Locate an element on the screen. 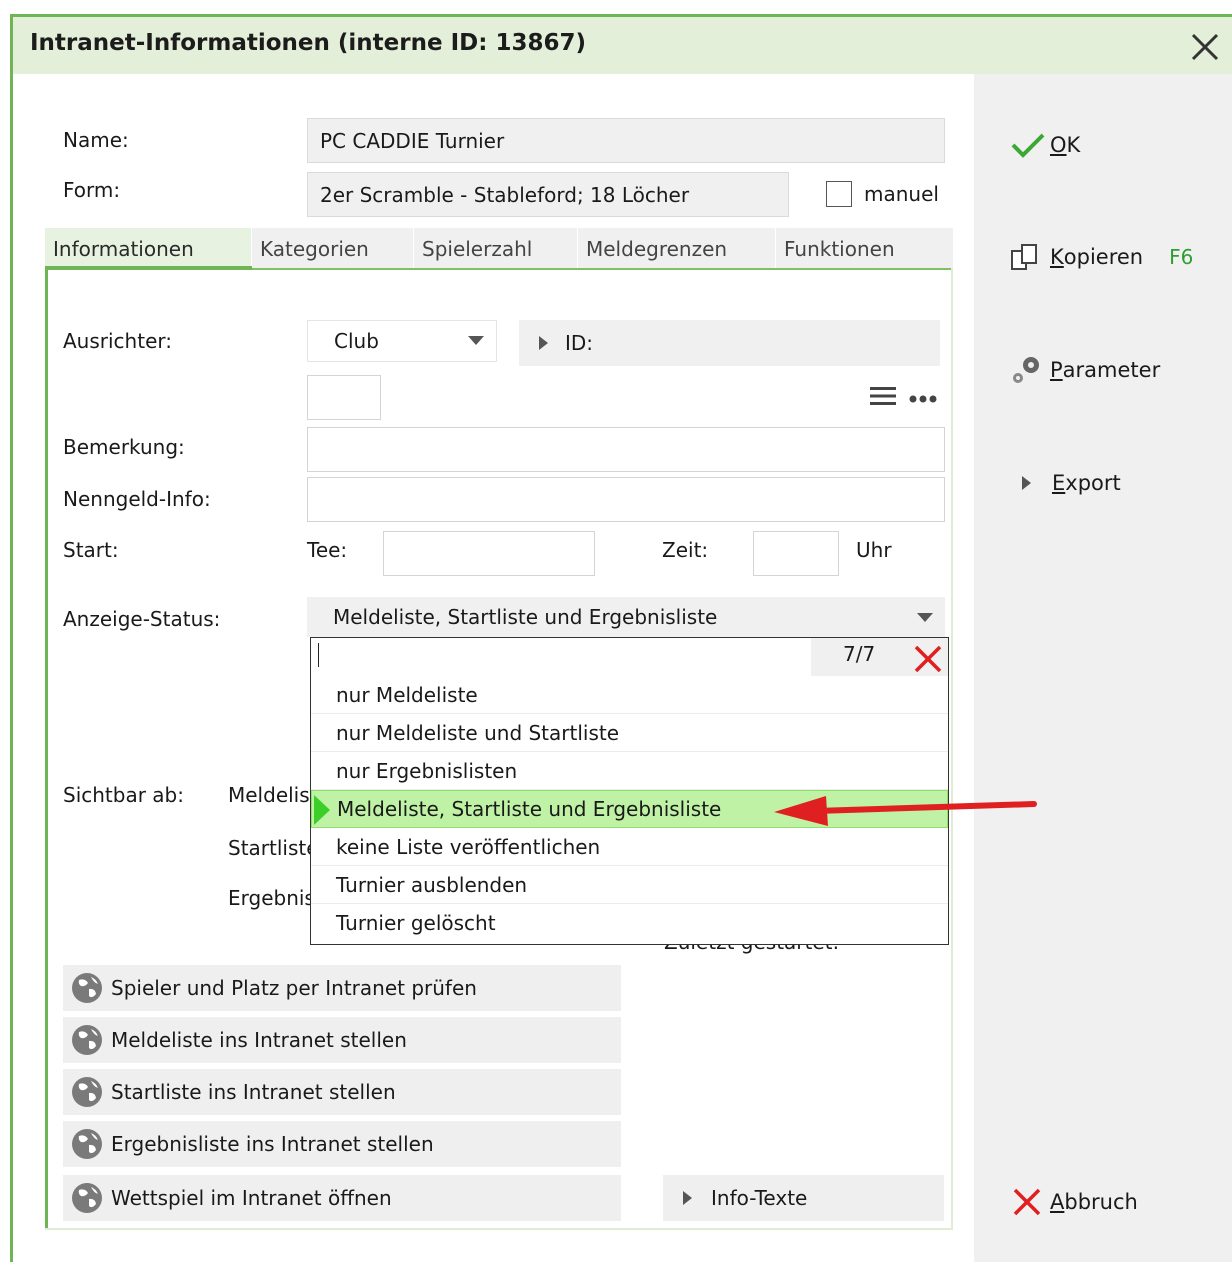  option-label: keine Liste veröffentlichen is located at coordinates (468, 846).